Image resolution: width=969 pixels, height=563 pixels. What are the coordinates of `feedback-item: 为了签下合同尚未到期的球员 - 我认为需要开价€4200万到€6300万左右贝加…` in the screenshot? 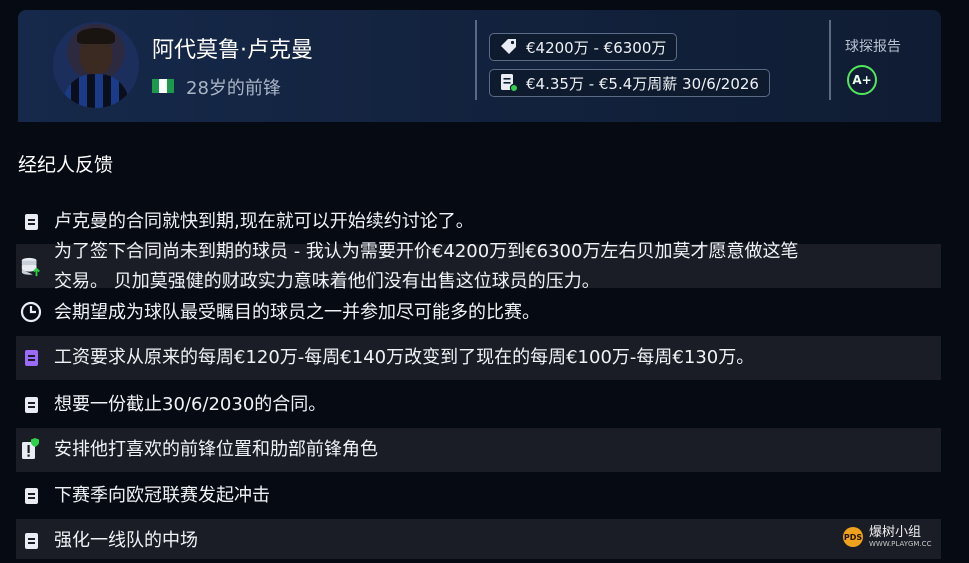 It's located at (478, 266).